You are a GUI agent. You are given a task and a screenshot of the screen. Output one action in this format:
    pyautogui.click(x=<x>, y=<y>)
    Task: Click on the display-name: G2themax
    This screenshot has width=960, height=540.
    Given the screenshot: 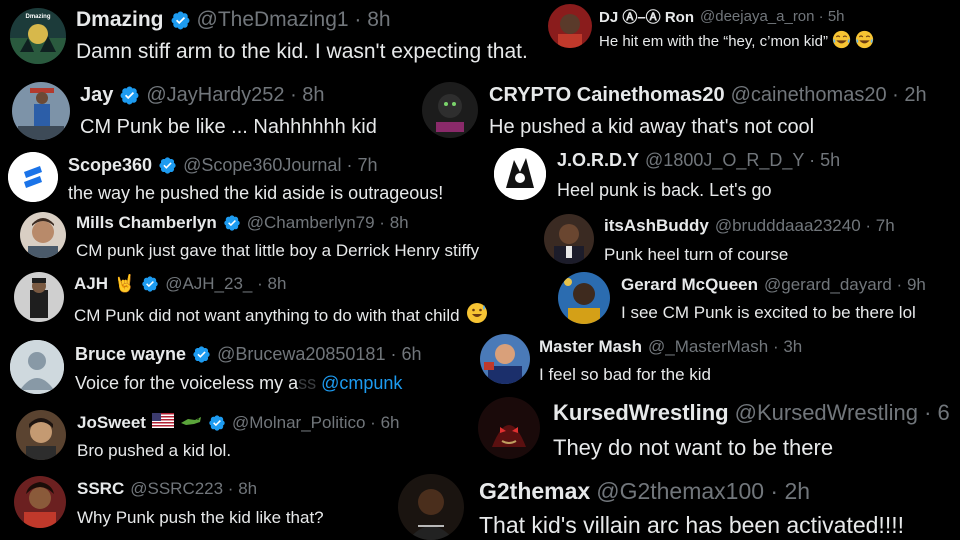 What is the action you would take?
    pyautogui.click(x=534, y=491)
    